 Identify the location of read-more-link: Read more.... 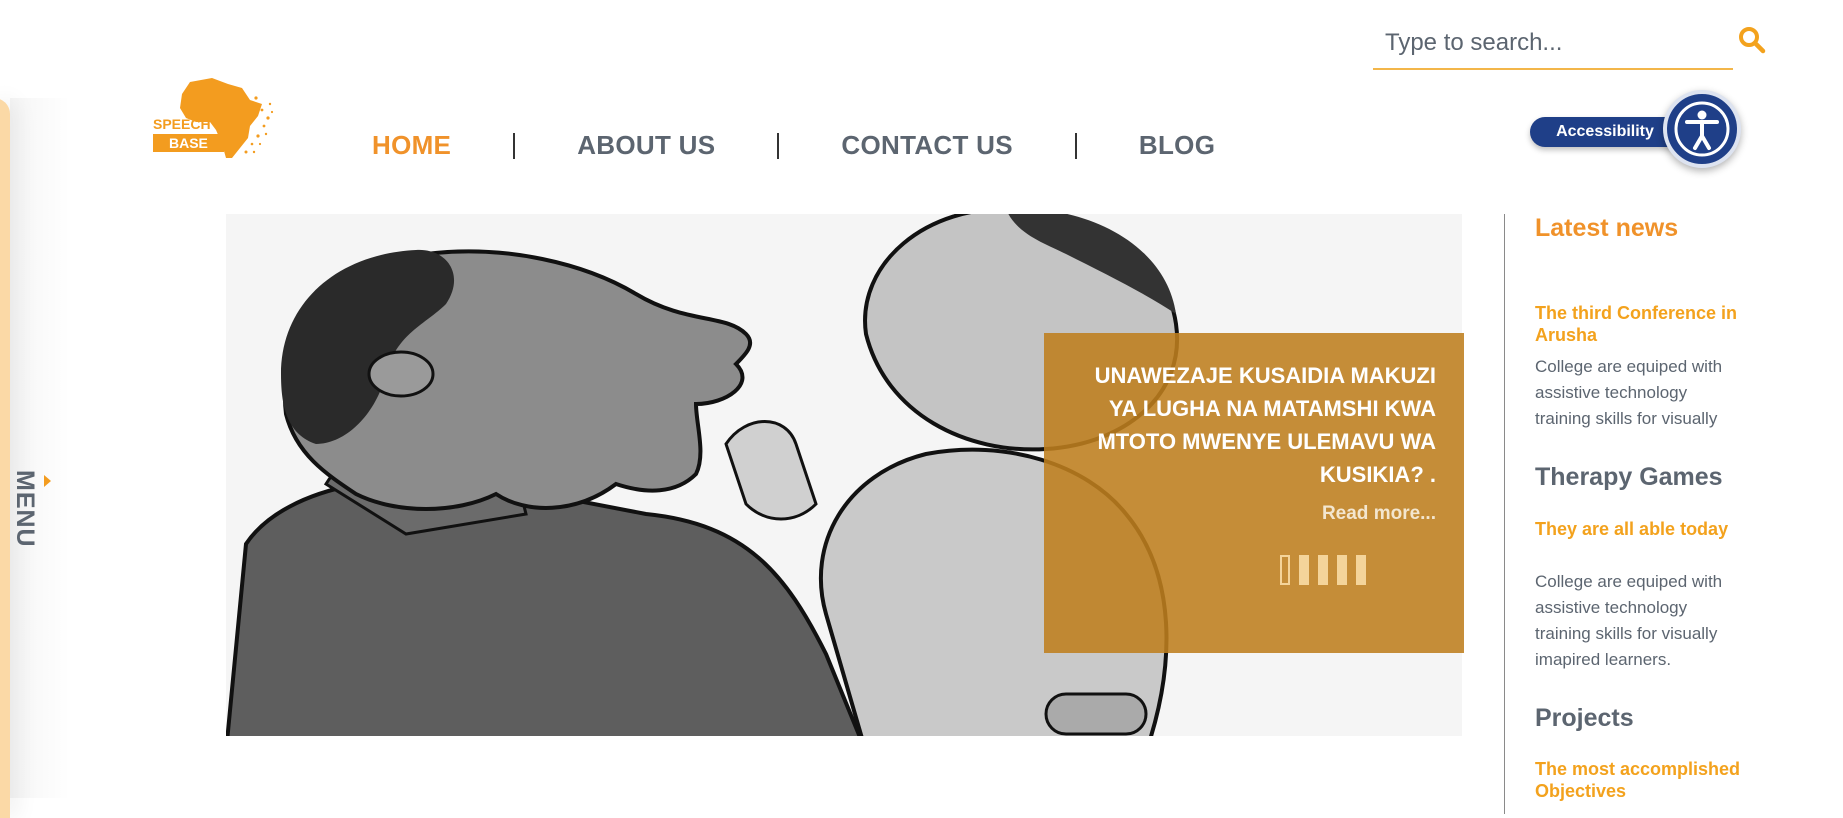
(1379, 514).